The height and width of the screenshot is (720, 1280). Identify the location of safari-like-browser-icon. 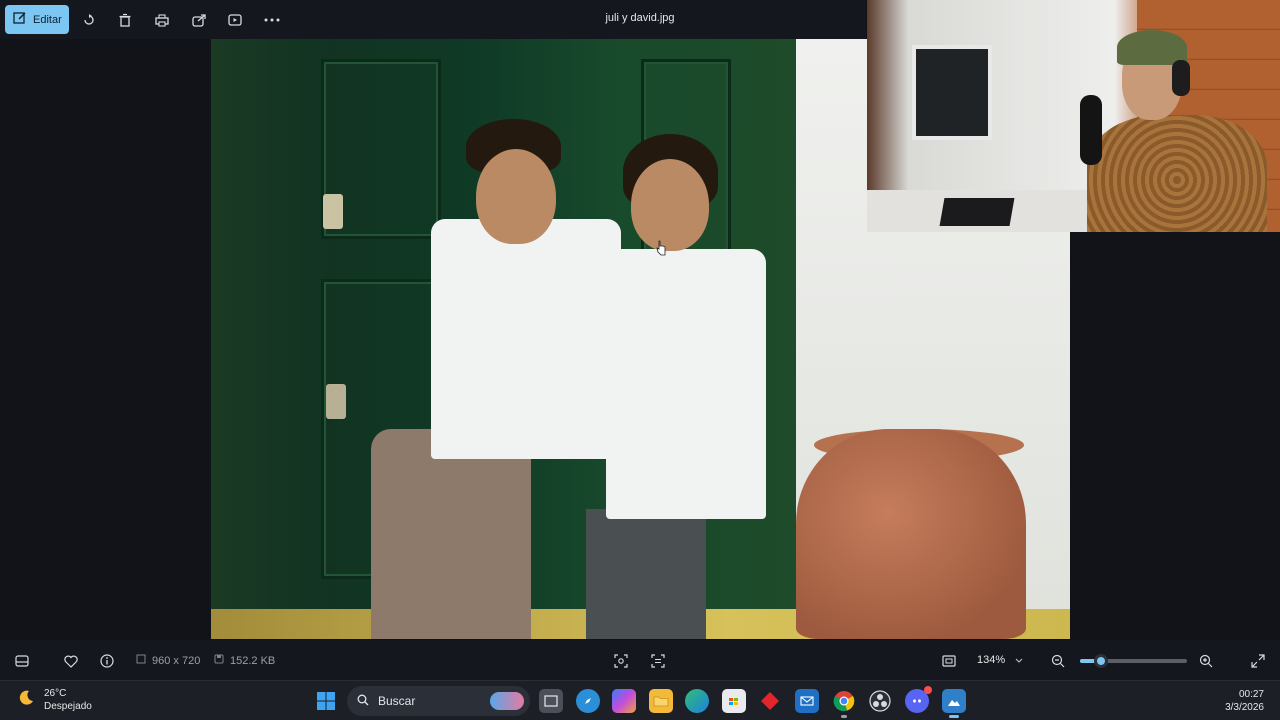
(588, 701).